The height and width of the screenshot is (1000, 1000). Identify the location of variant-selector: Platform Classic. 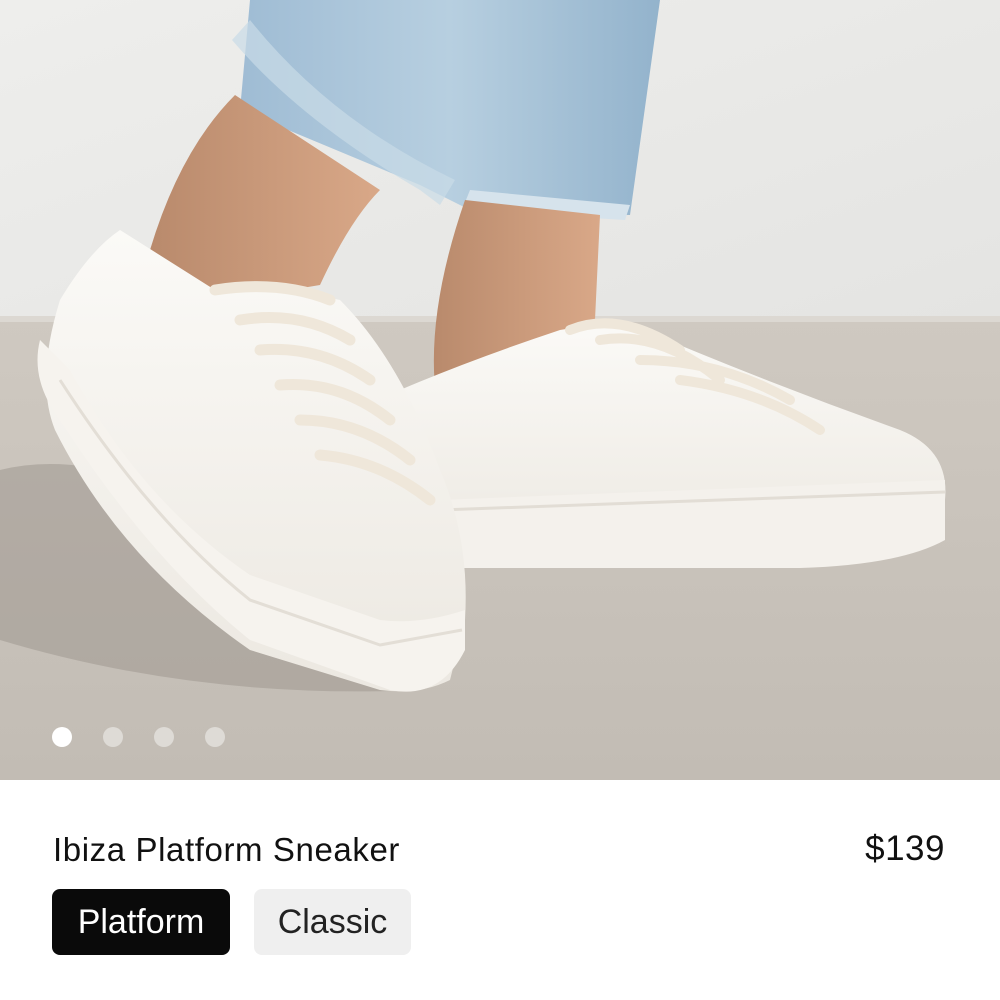
(231, 922).